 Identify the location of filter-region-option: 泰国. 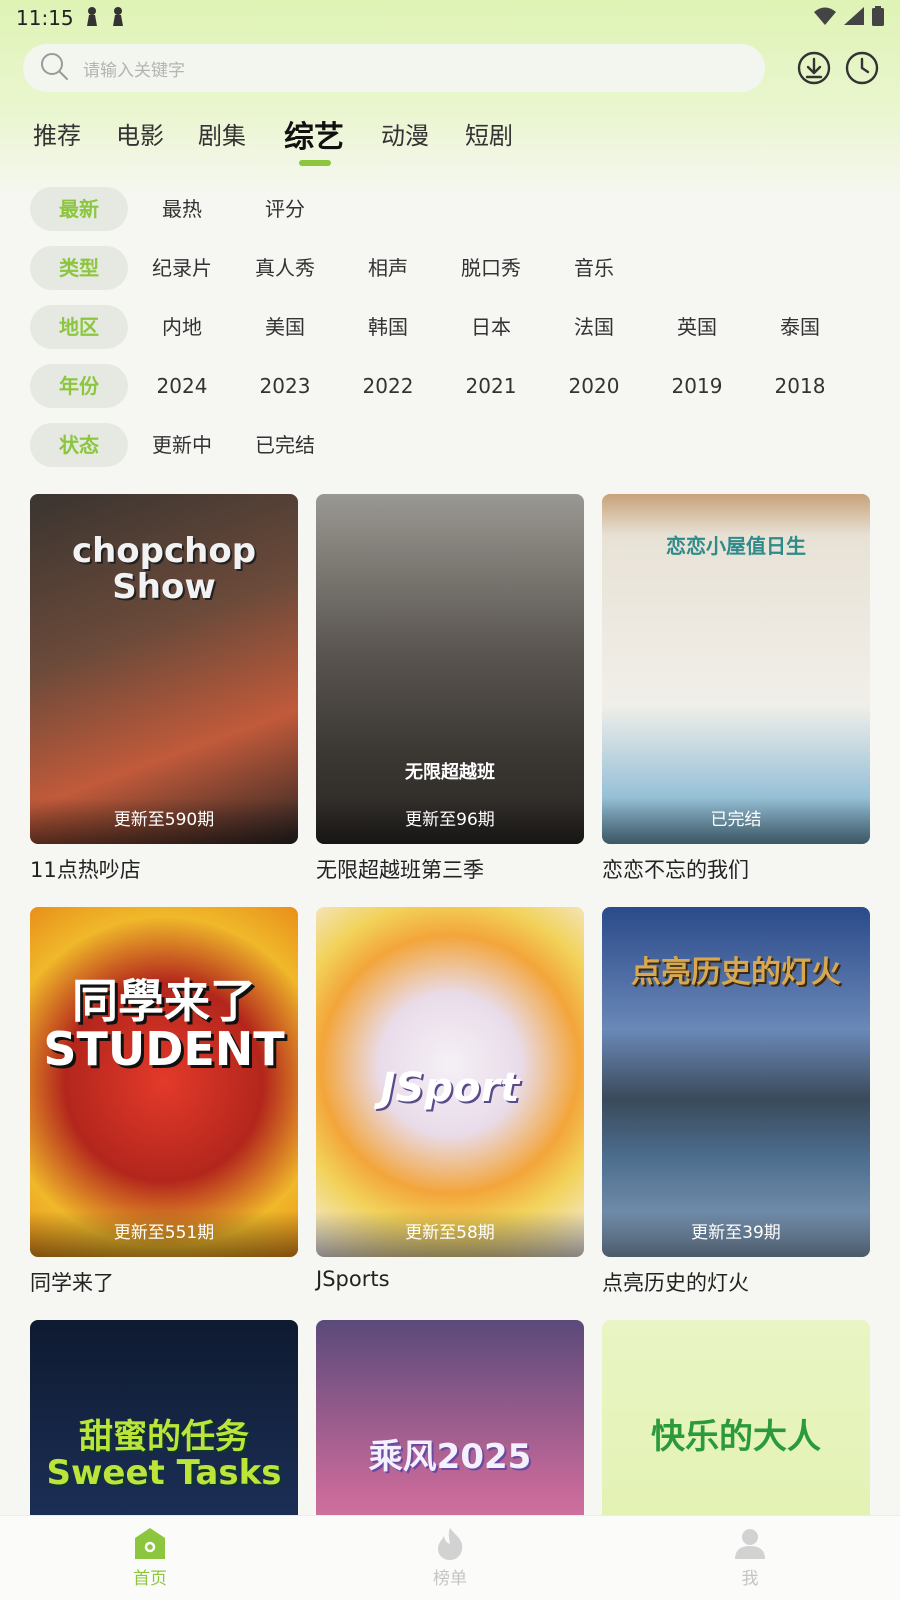
(800, 327).